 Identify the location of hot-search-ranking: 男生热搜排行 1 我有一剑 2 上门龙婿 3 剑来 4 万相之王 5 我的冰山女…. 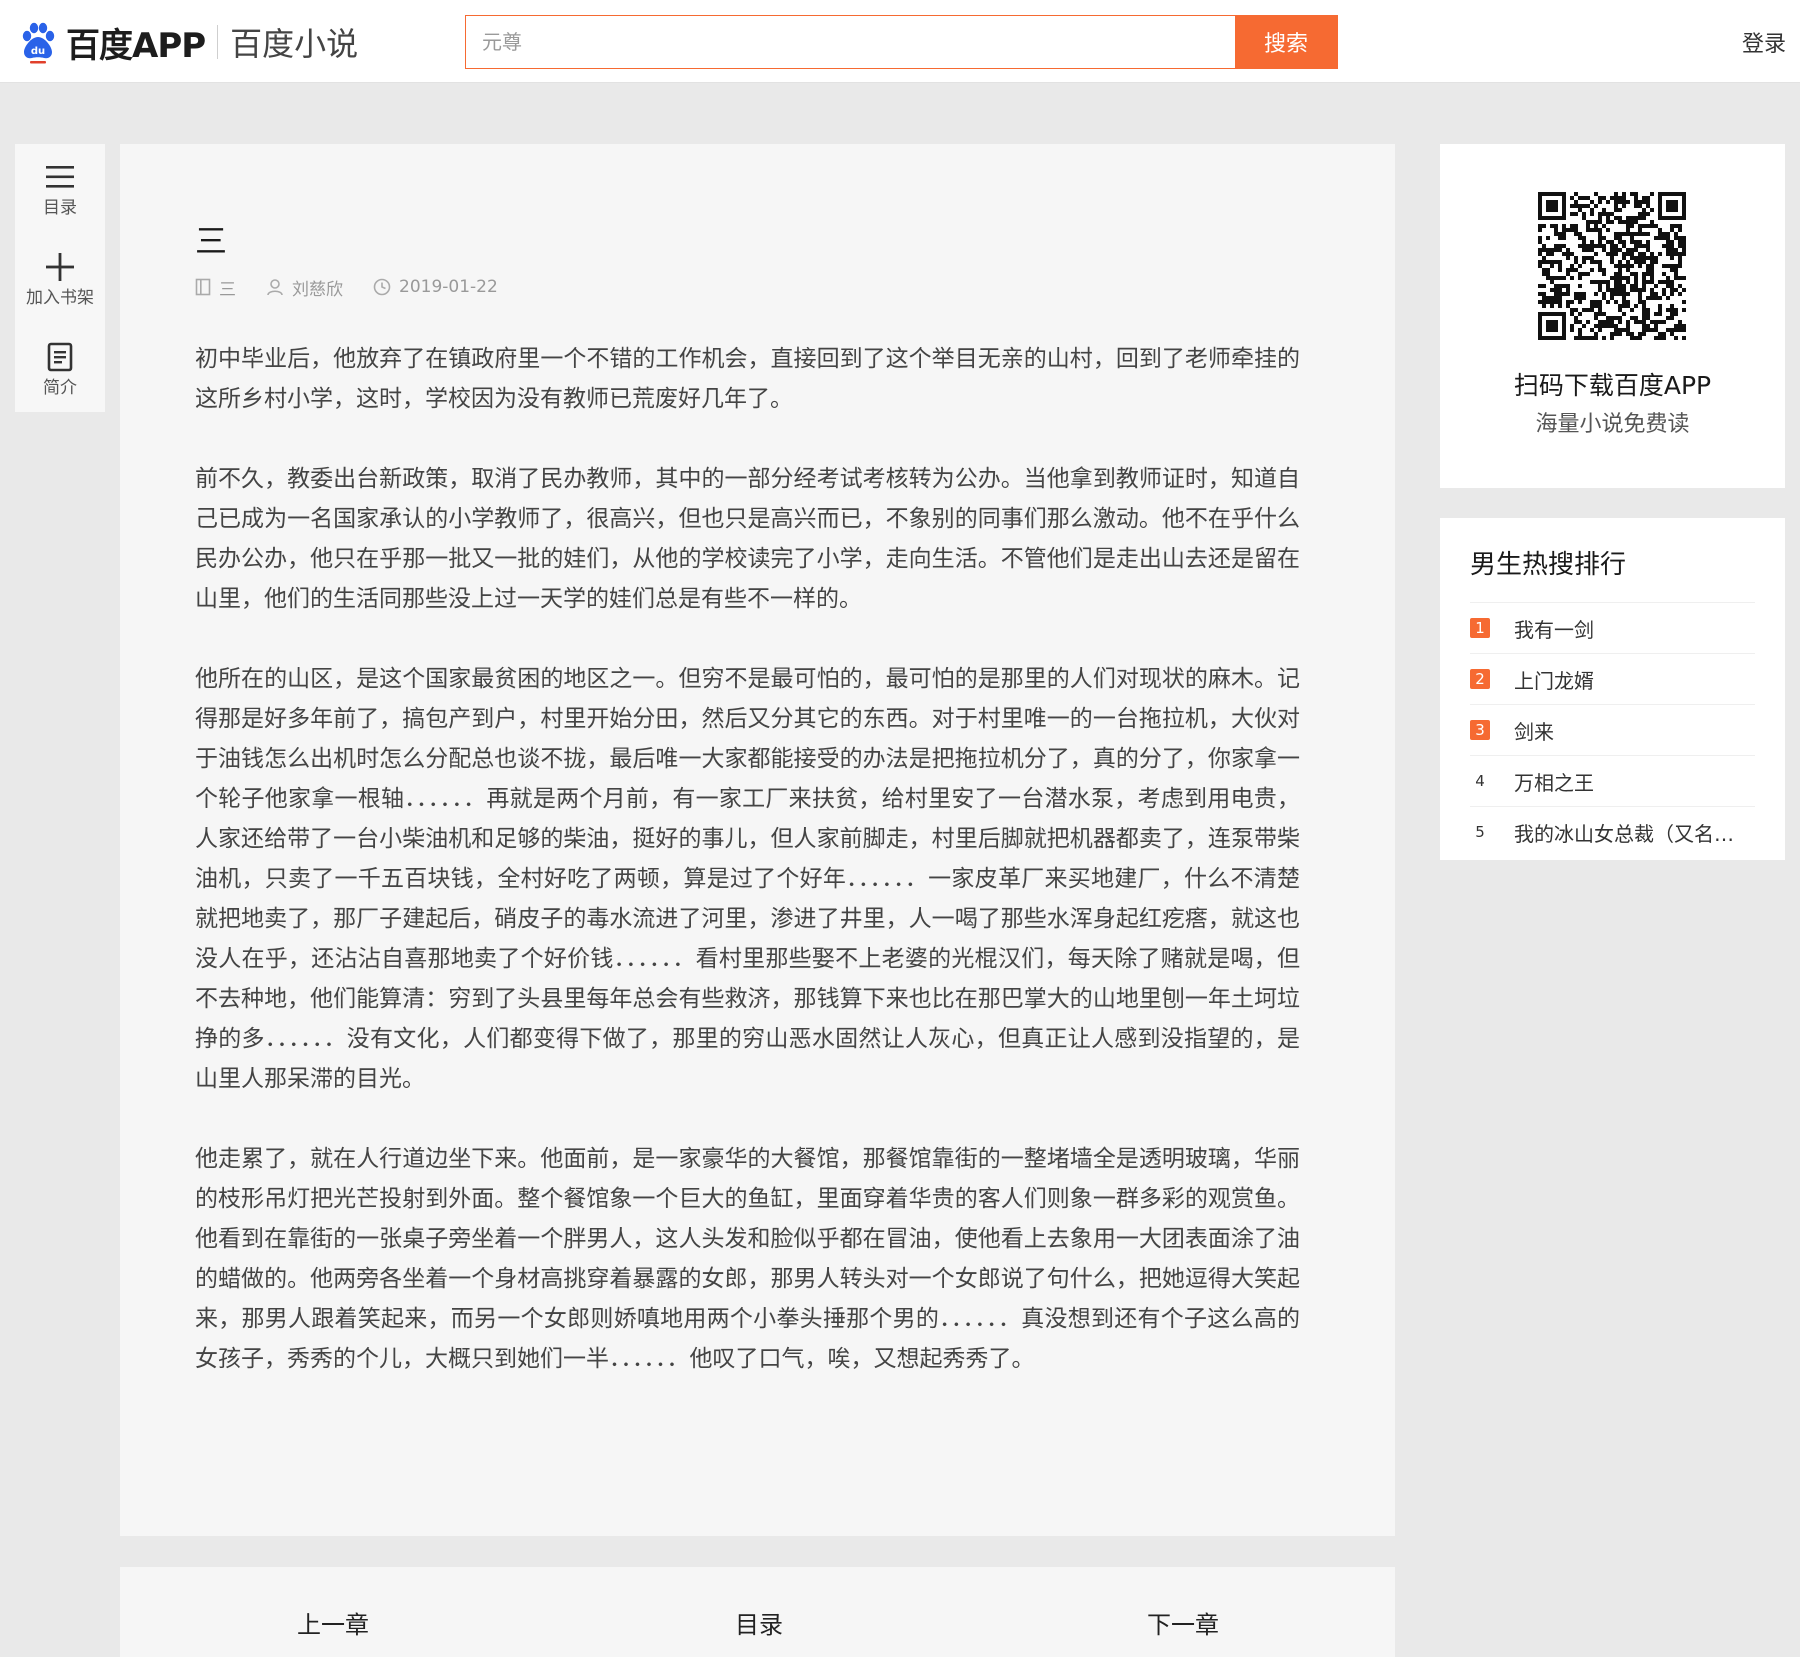
(1612, 689).